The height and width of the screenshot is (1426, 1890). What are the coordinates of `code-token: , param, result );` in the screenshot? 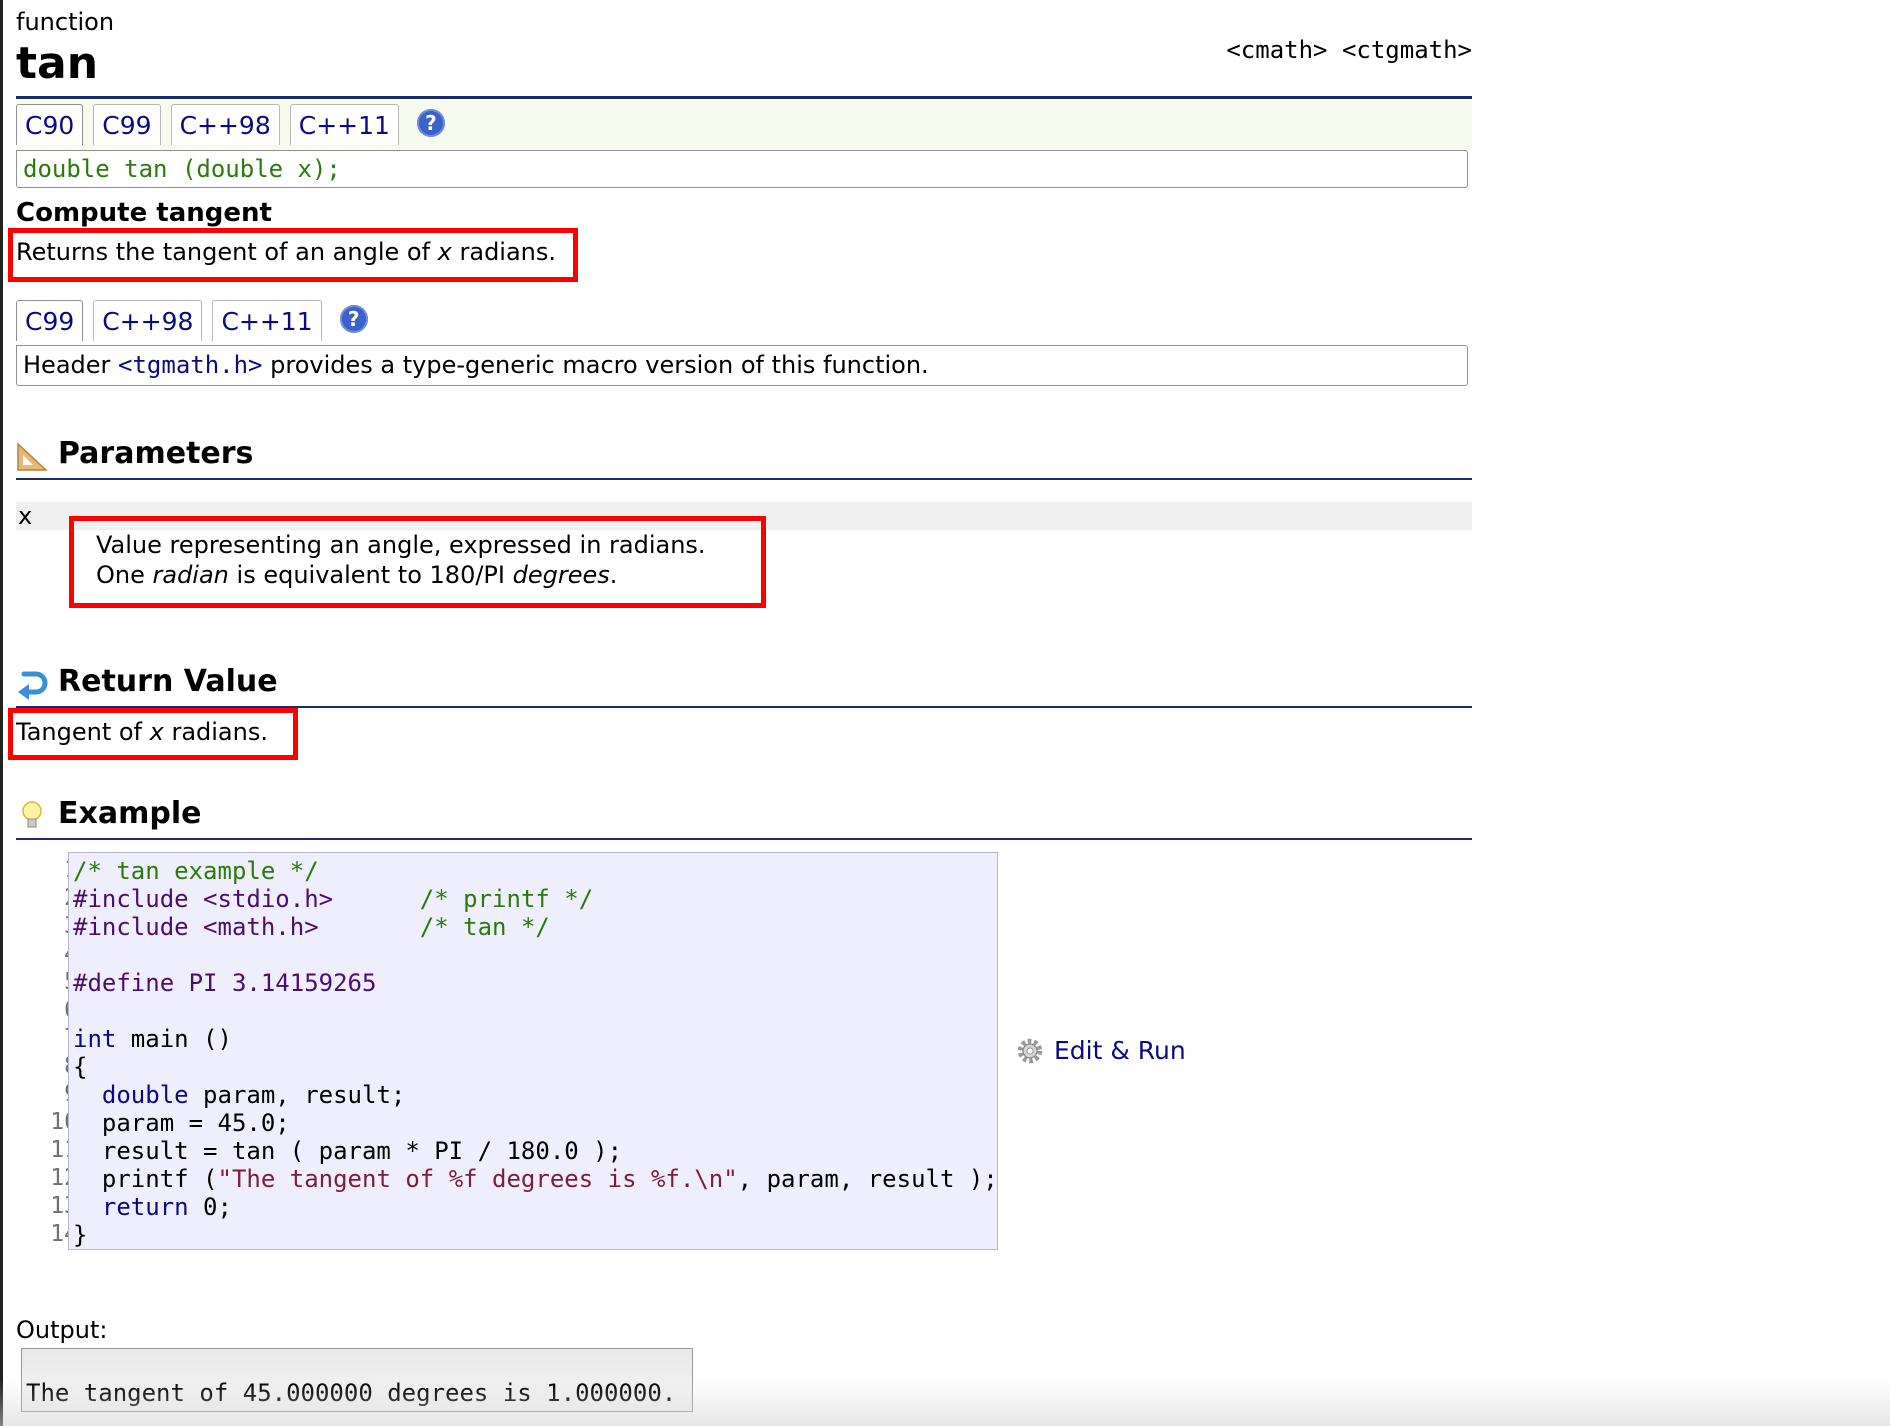 It's located at (867, 1179).